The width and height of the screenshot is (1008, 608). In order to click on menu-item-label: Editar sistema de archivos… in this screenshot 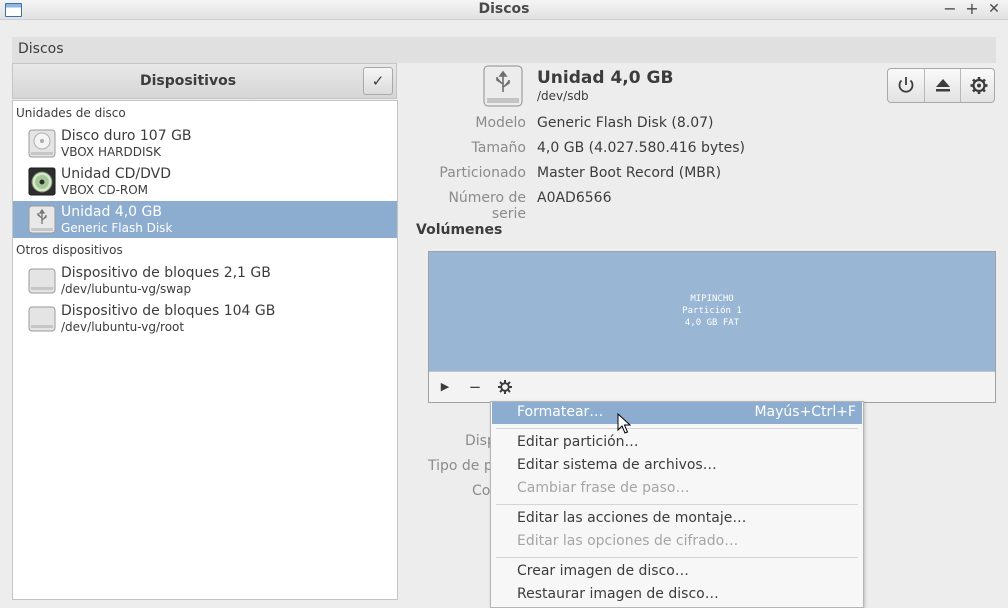, I will do `click(617, 465)`.